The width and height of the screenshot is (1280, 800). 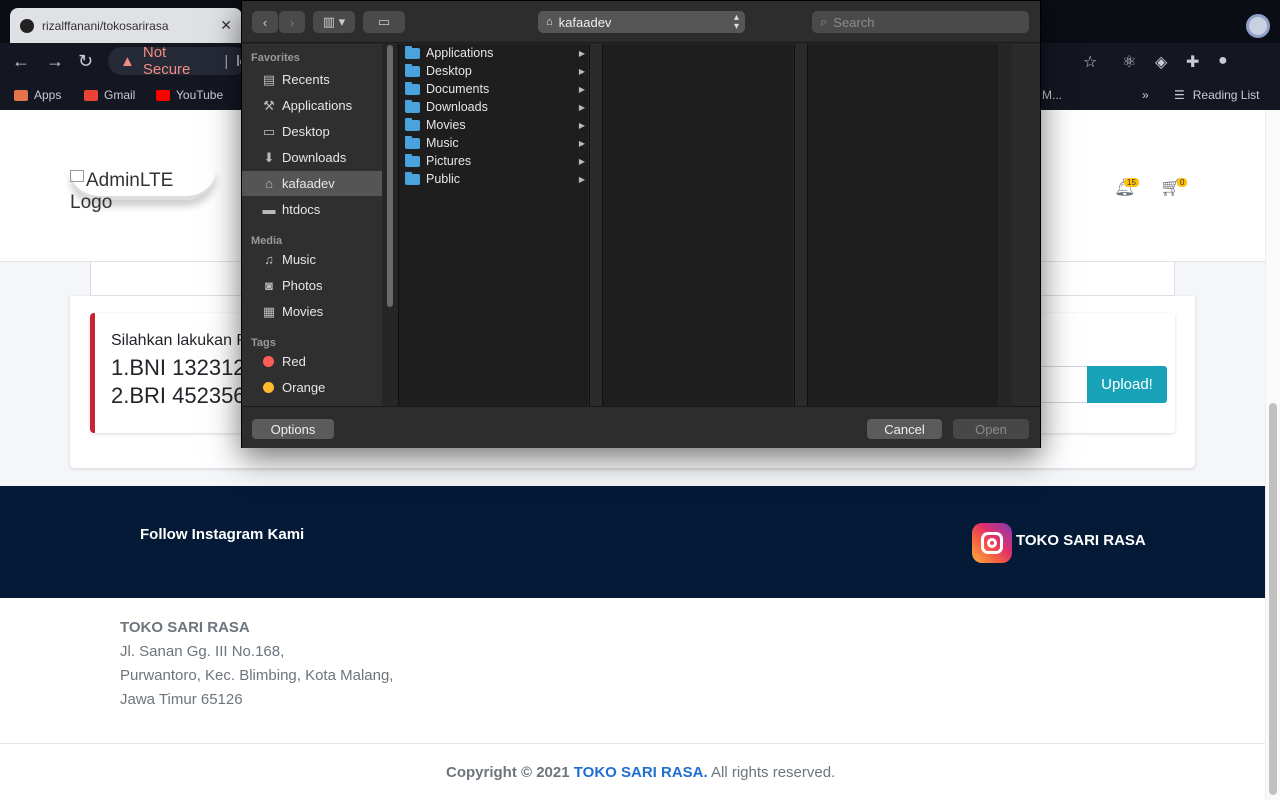 I want to click on address-line: Purwantoro, Kec. Blimbing, Kota Malang,, so click(x=257, y=675).